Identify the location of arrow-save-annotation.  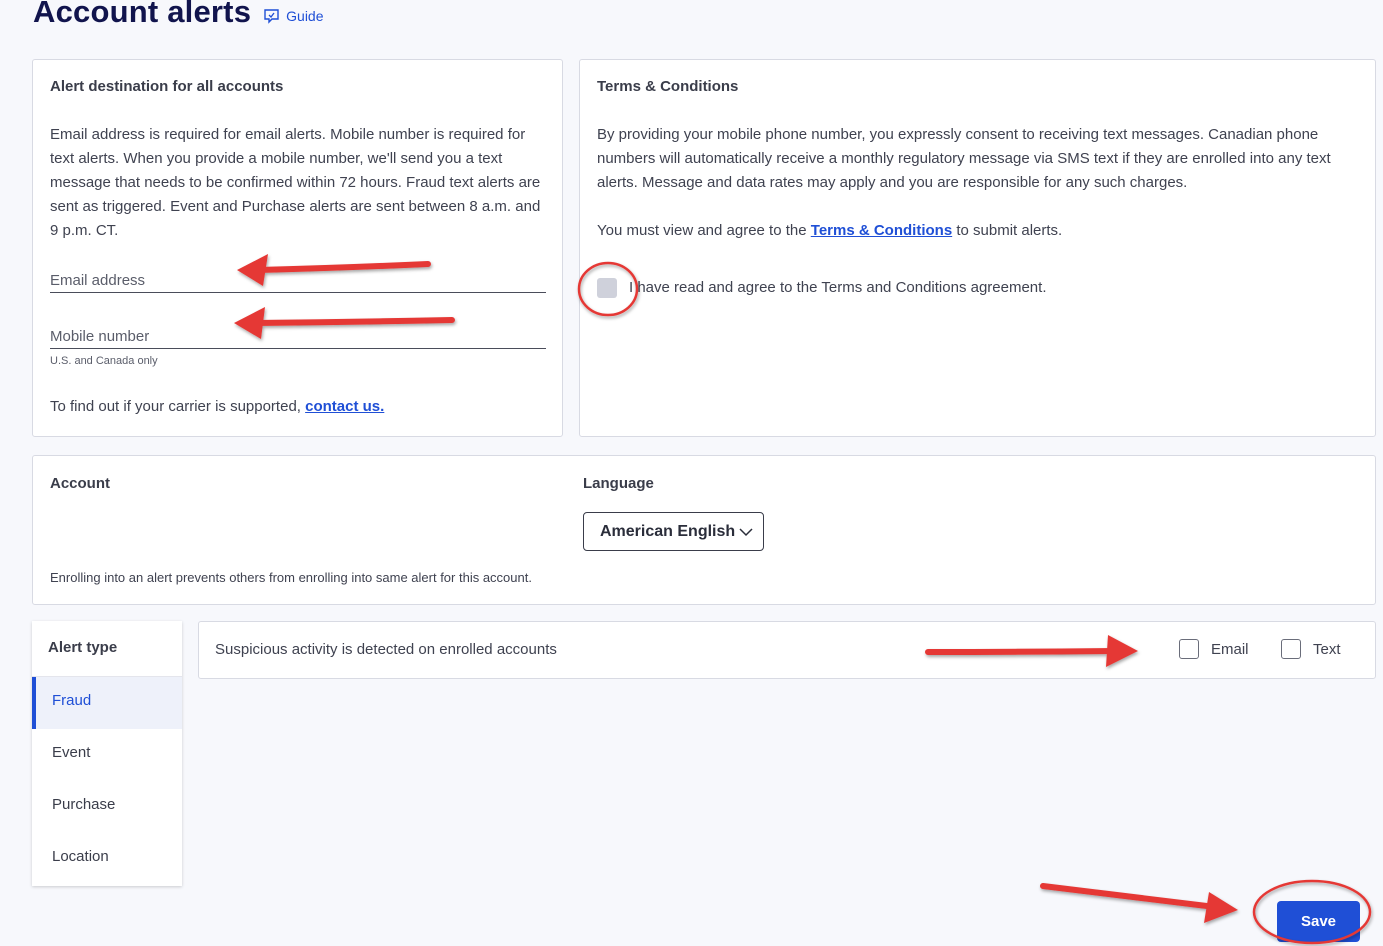
(1139, 903).